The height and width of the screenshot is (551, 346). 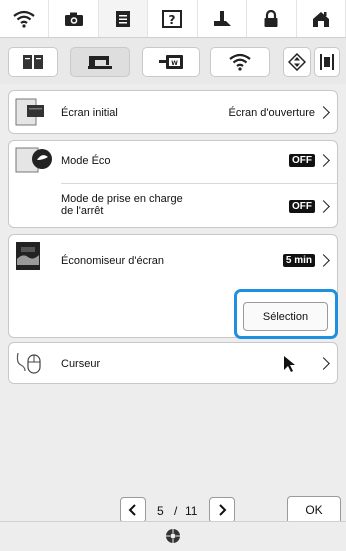 I want to click on category-frame, so click(x=327, y=62).